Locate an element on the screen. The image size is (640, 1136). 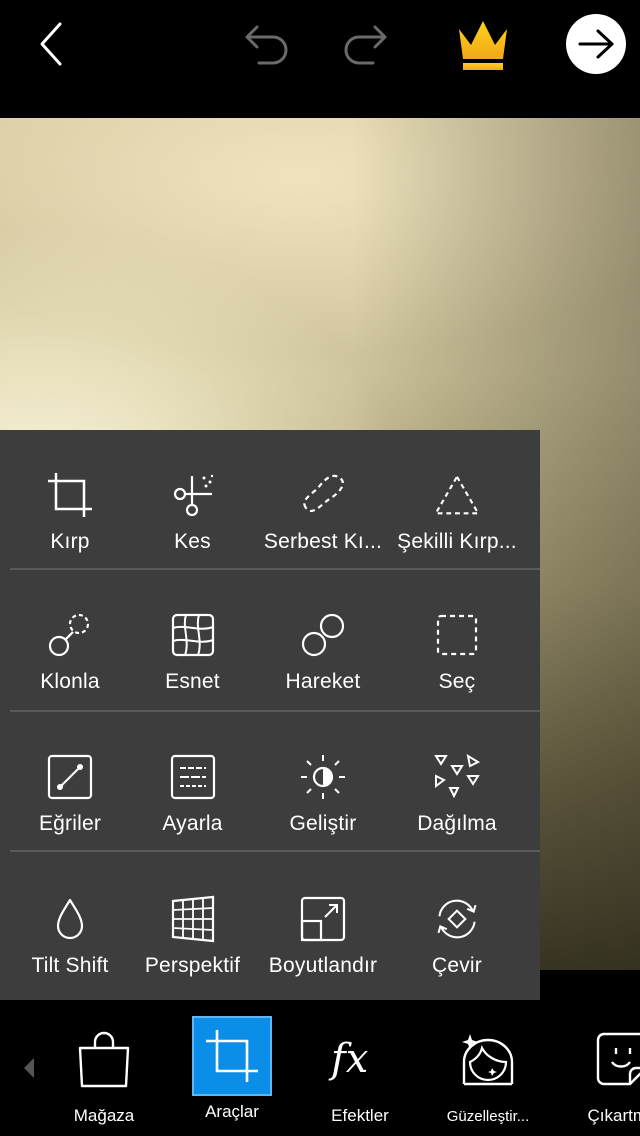
nav-item-sticker: Çıkartma is located at coordinates (606, 1068).